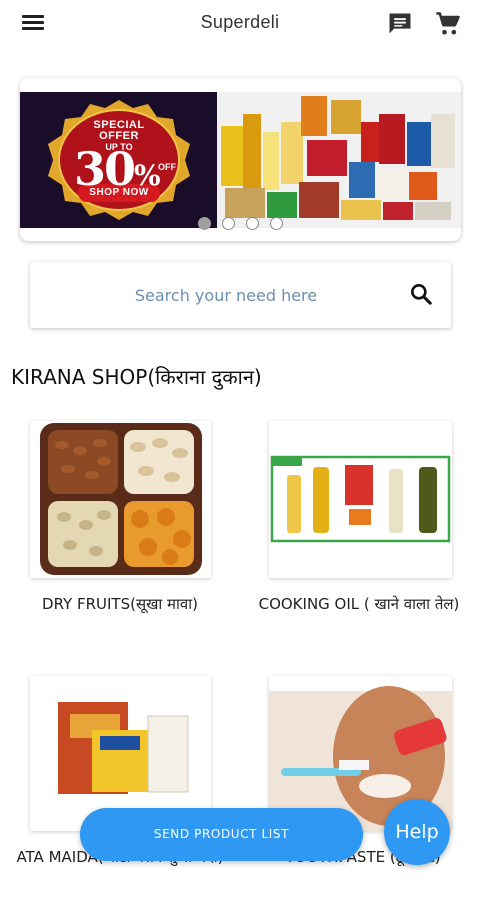 This screenshot has width=480, height=900. Describe the element at coordinates (136, 377) in the screenshot. I see `section-title: KIRANA SHOP(किराना दुकान)` at that location.